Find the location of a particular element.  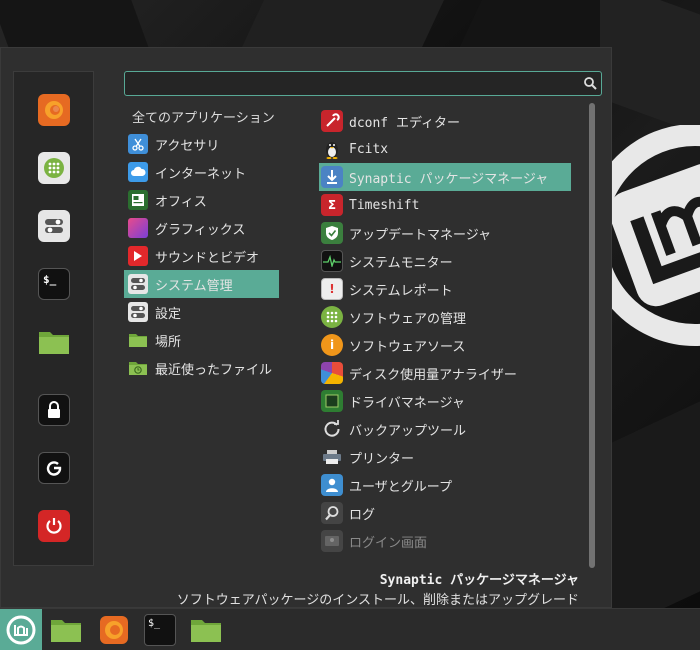

office-icon is located at coordinates (138, 200).